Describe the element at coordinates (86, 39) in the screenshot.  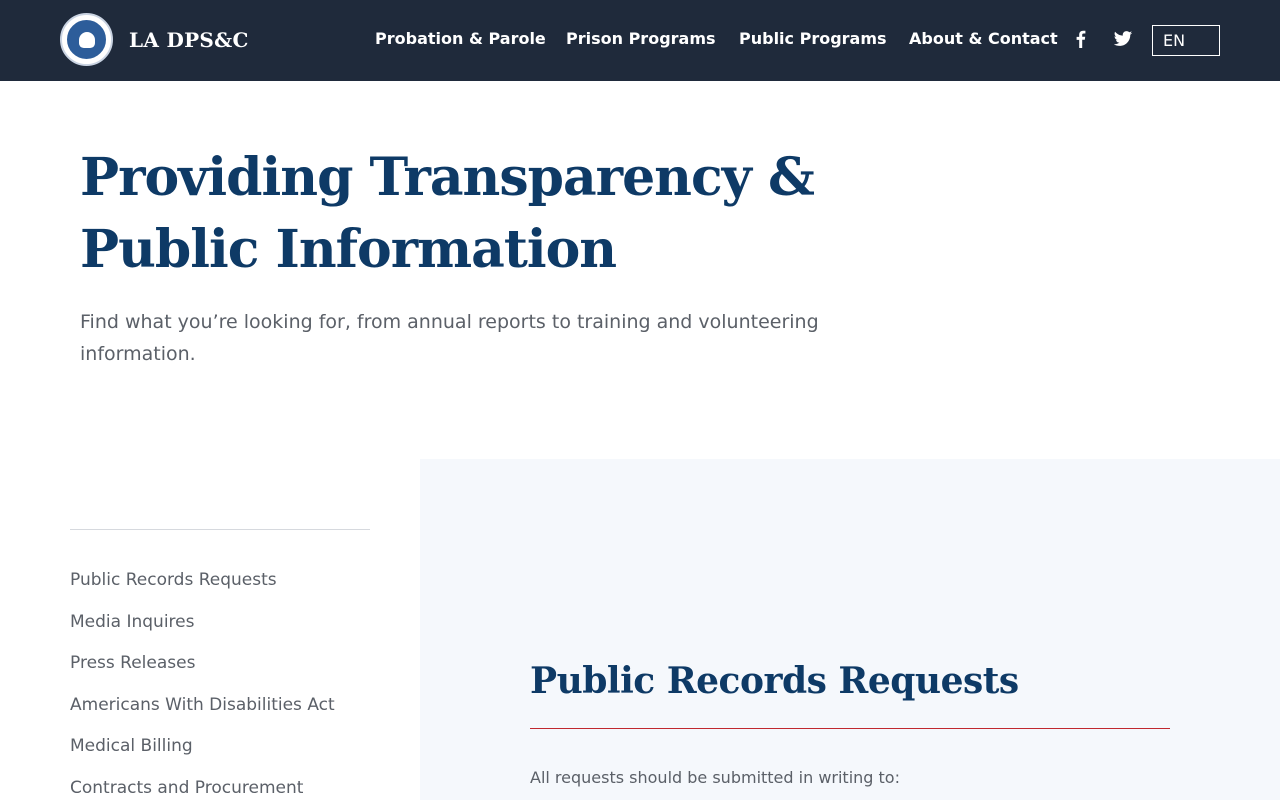
I see `louisiana-seal-logo` at that location.